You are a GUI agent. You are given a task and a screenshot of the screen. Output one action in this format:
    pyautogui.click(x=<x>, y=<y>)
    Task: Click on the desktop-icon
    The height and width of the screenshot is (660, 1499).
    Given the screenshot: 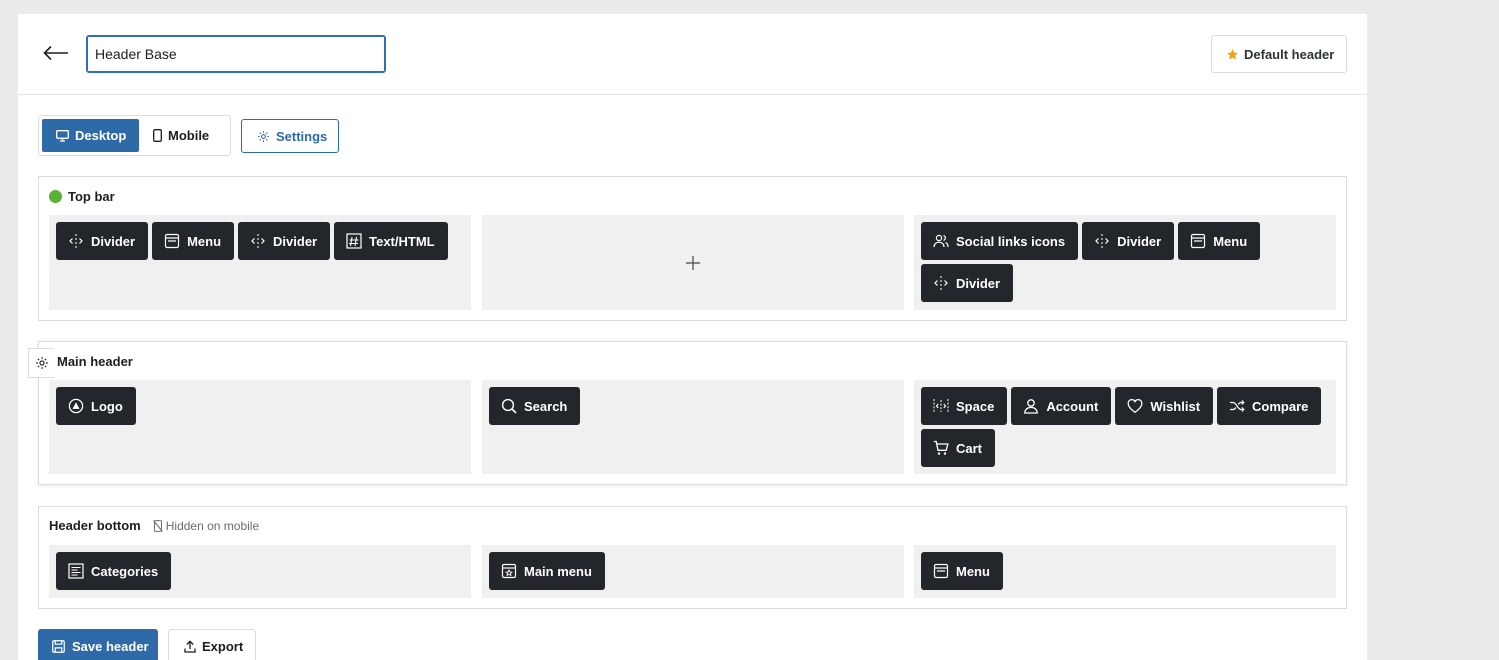 What is the action you would take?
    pyautogui.click(x=62, y=135)
    